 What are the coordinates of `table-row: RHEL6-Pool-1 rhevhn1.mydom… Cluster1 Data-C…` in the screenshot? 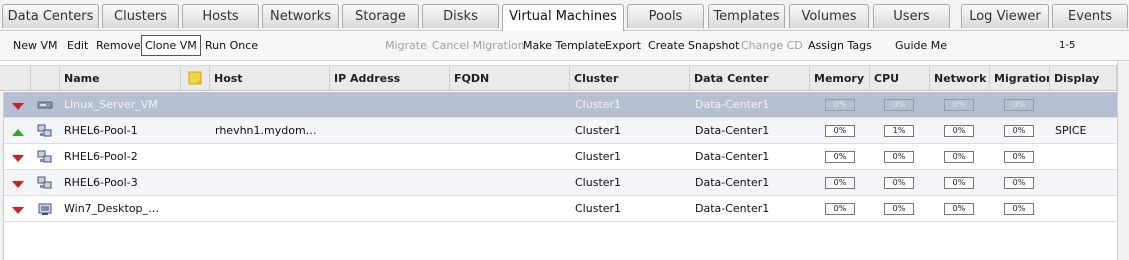 It's located at (560, 131).